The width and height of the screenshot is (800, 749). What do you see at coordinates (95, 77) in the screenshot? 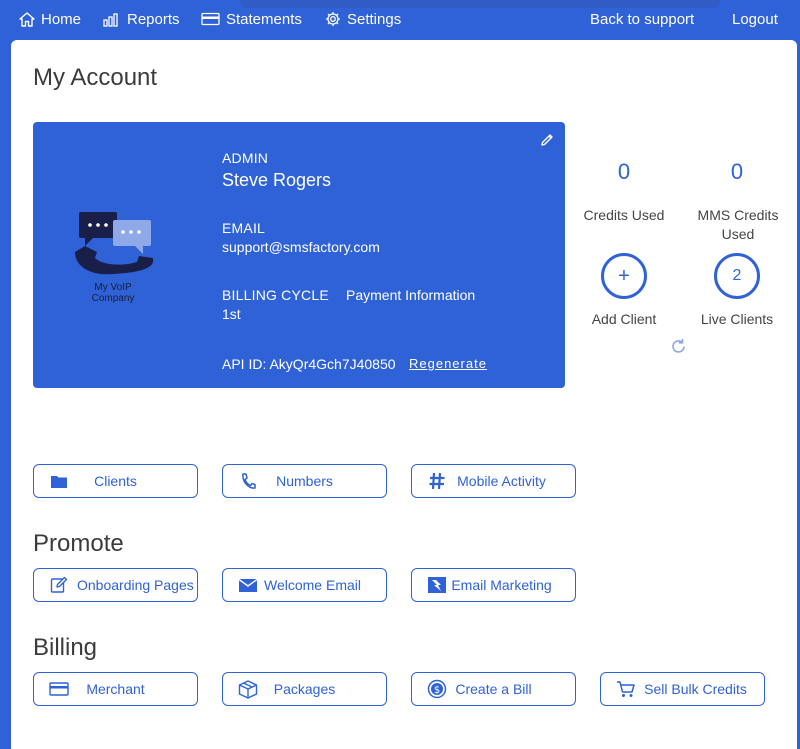
I see `page-title: My Account` at bounding box center [95, 77].